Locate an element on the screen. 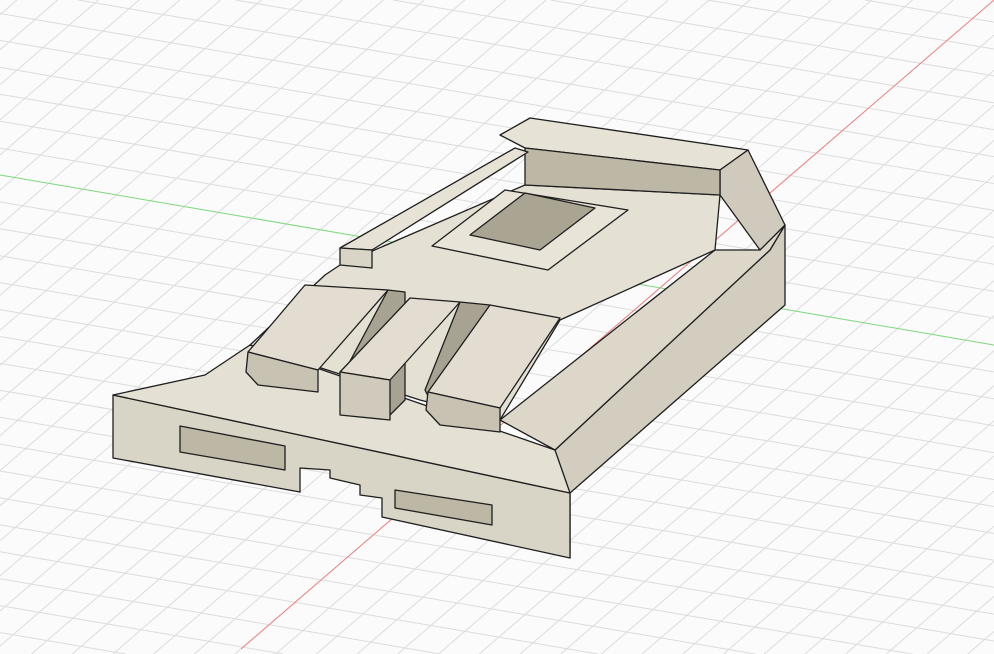  model-rail-front is located at coordinates (356, 258).